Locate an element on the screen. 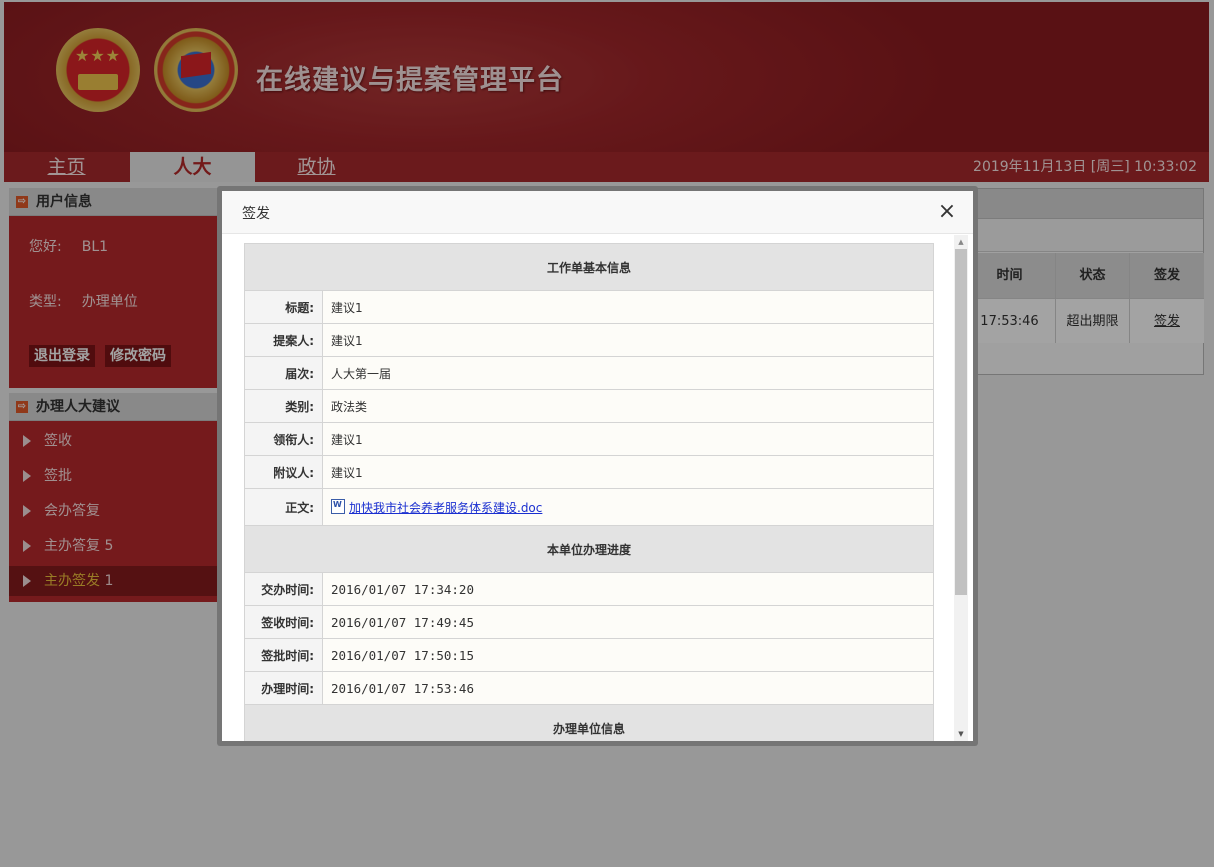 The width and height of the screenshot is (1214, 867). table-row: 工作单基本信息 is located at coordinates (589, 267).